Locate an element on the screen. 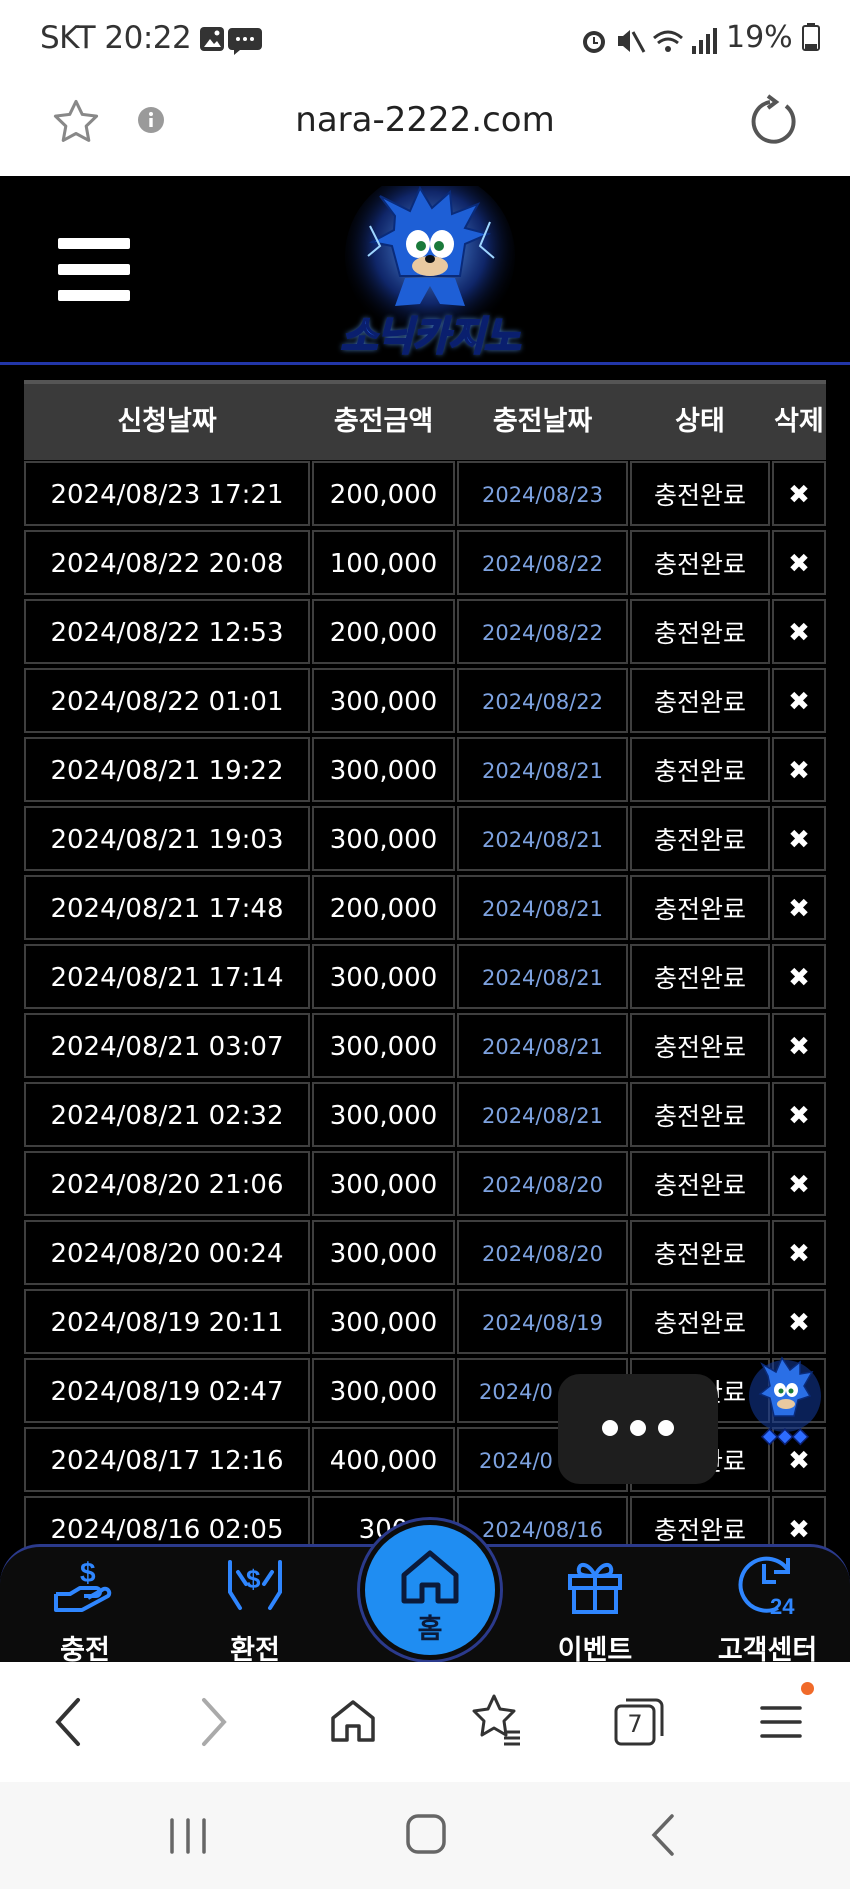 The image size is (850, 1889). site-logo: 소닉카지노 is located at coordinates (430, 266).